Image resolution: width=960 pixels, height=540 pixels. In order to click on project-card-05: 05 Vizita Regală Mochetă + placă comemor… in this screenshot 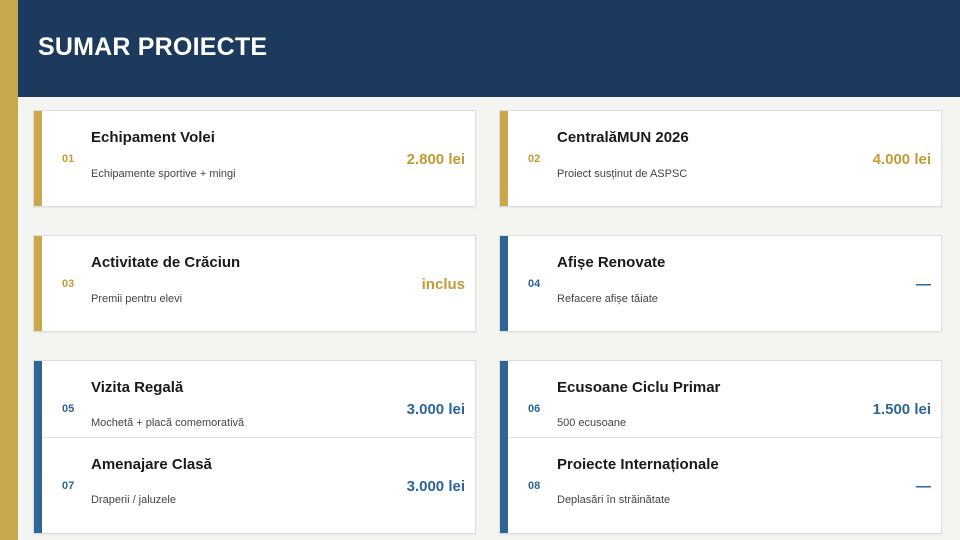, I will do `click(258, 399)`.